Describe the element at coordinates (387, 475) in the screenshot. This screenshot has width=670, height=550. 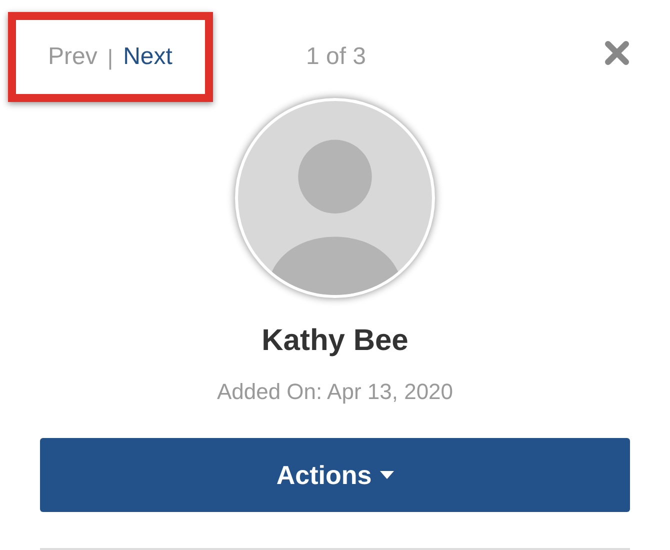
I see `caret-icon` at that location.